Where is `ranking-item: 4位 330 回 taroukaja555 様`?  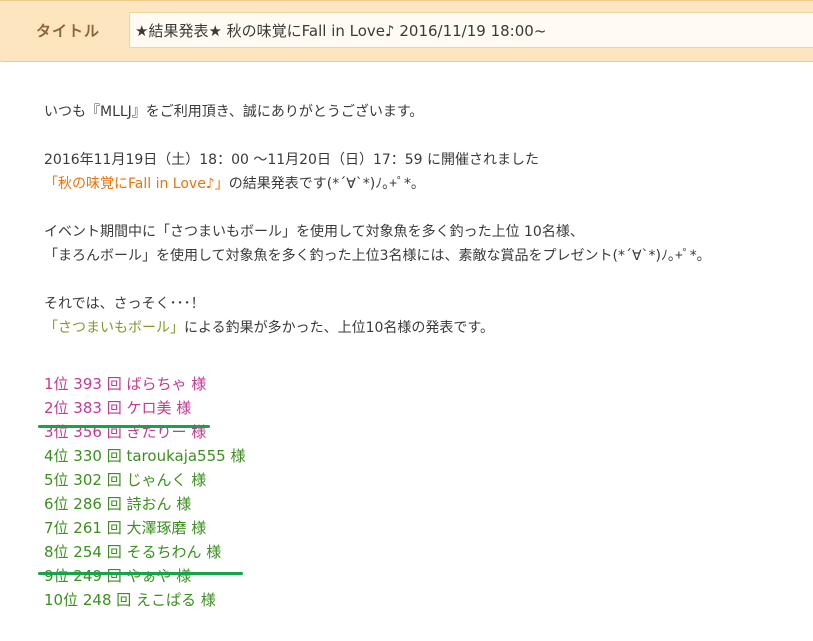 ranking-item: 4位 330 回 taroukaja555 様 is located at coordinates (145, 456).